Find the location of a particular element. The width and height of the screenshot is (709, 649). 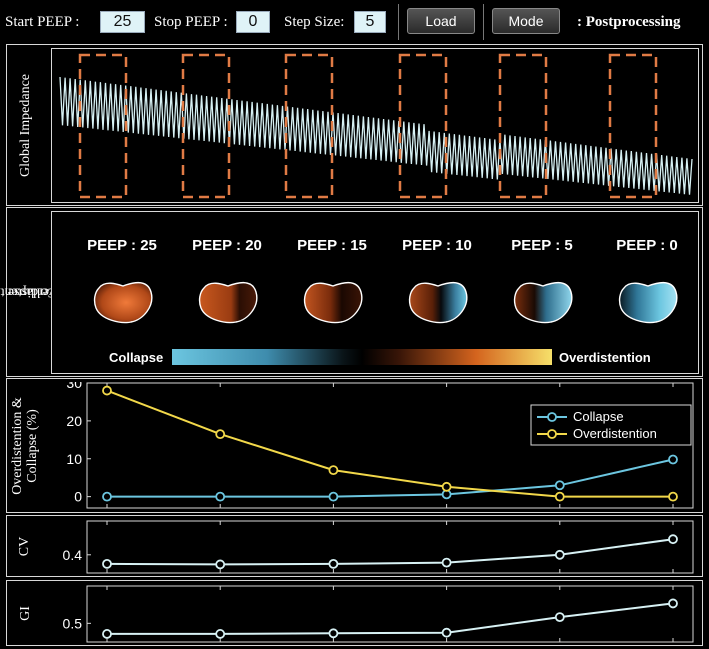

legend-label: Collapse is located at coordinates (598, 416).